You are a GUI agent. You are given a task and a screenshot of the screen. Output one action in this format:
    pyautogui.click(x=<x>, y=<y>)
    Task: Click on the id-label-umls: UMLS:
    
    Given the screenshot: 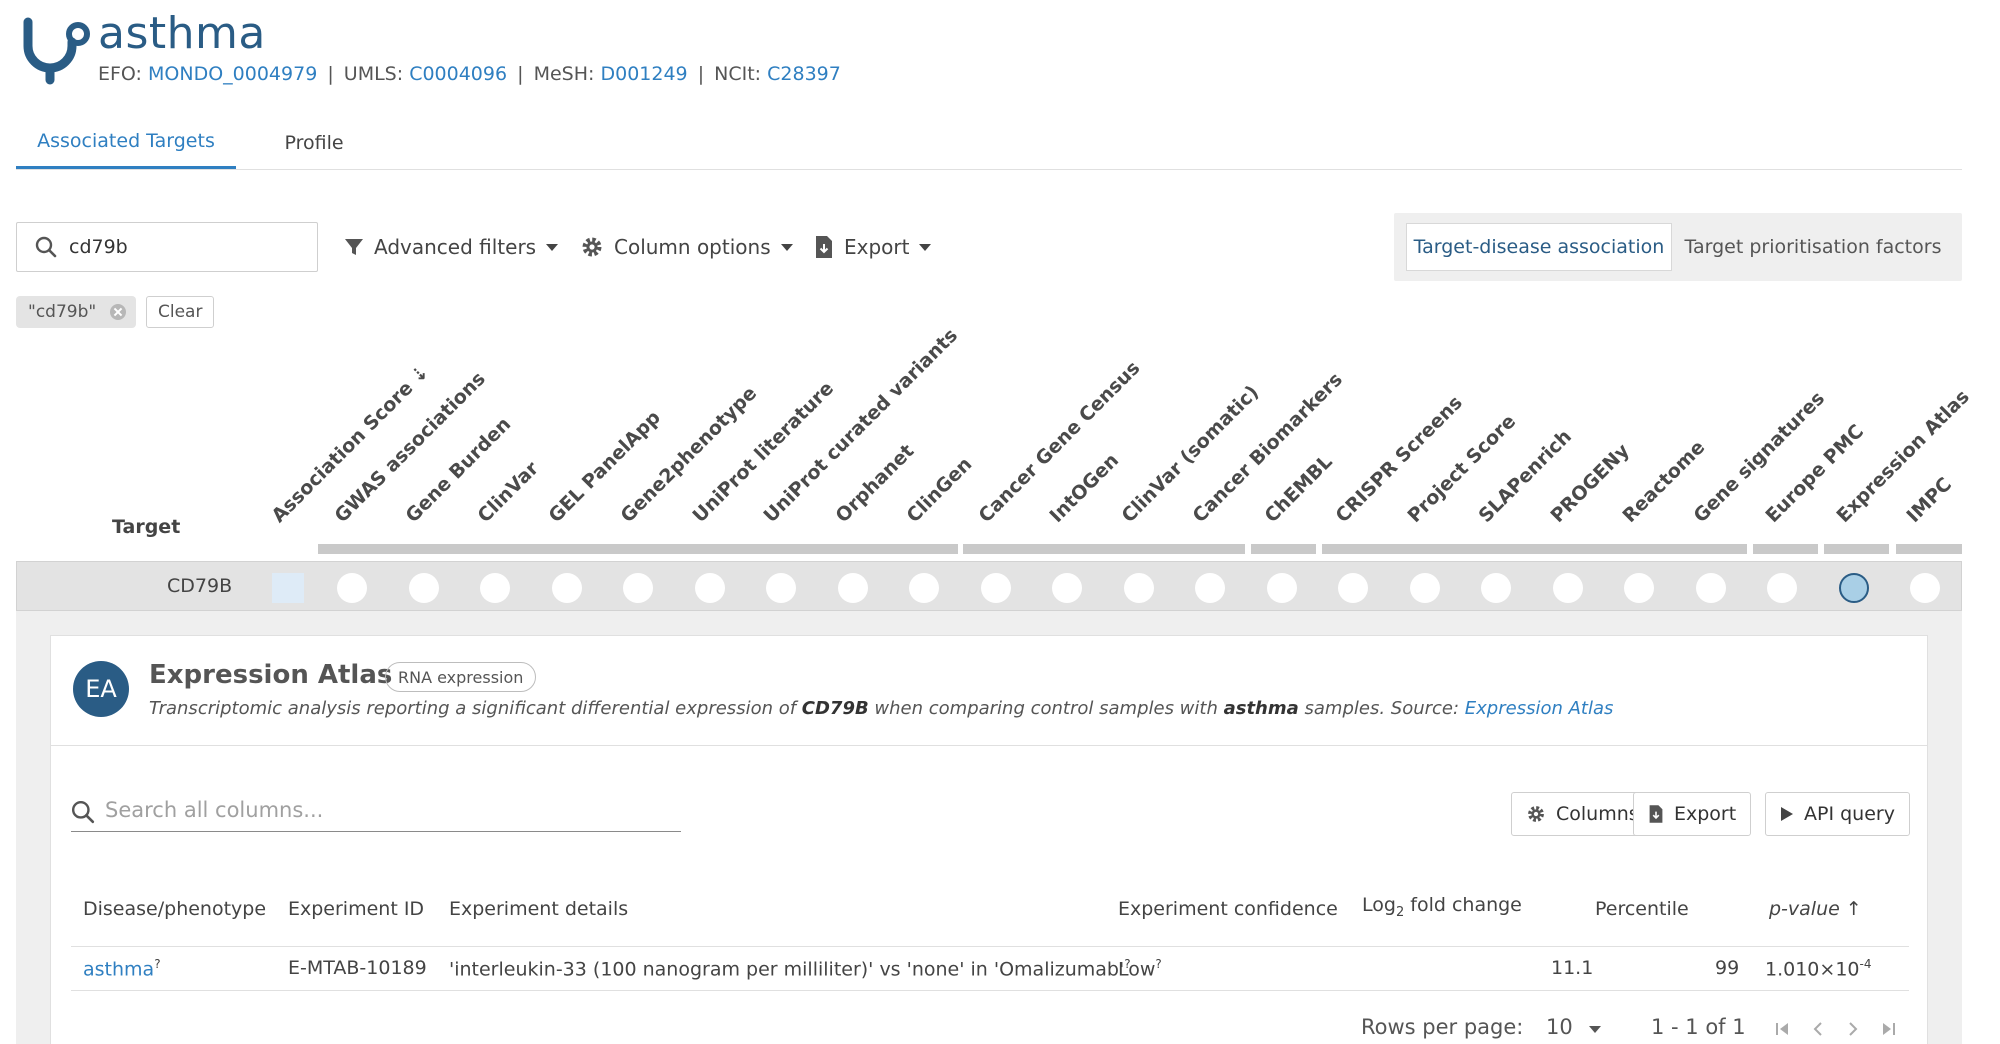 What is the action you would take?
    pyautogui.click(x=373, y=74)
    